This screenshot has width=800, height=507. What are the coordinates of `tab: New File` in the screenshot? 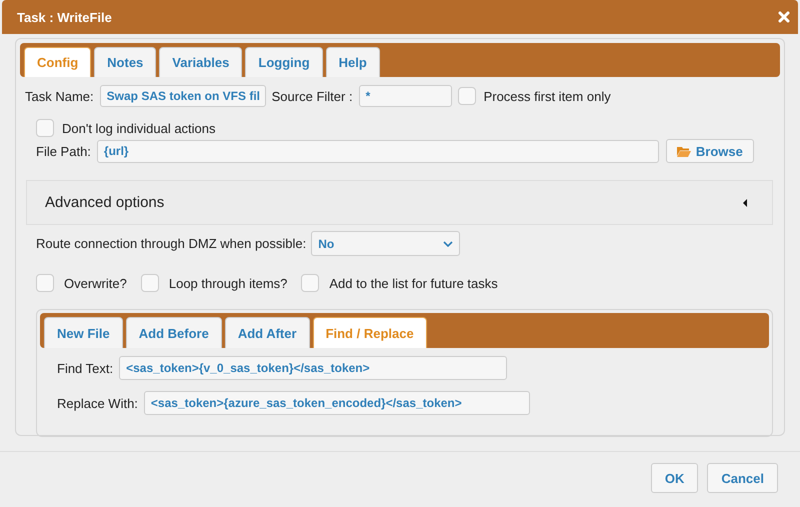 It's located at (83, 332).